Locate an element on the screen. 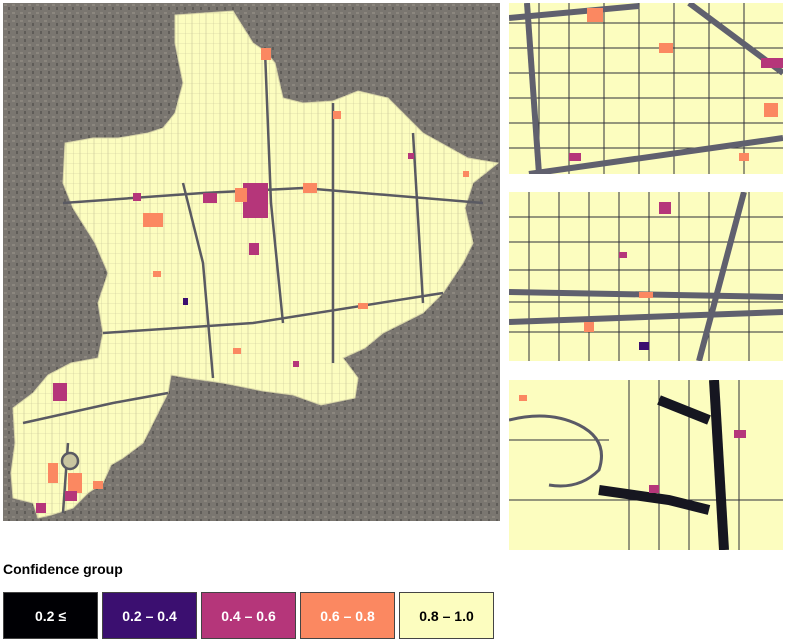  legend-label: 0.2 ≤ is located at coordinates (50, 615).